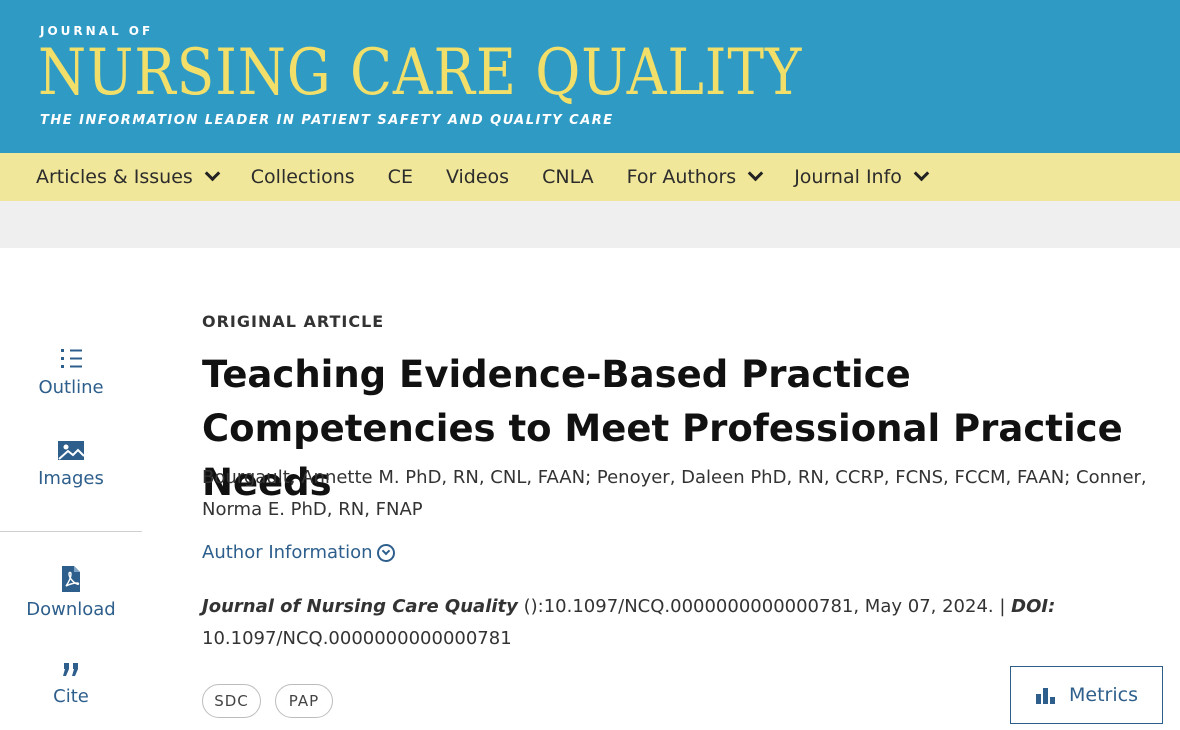 This screenshot has width=1180, height=730. Describe the element at coordinates (71, 609) in the screenshot. I see `sidebar-download-label: Download` at that location.